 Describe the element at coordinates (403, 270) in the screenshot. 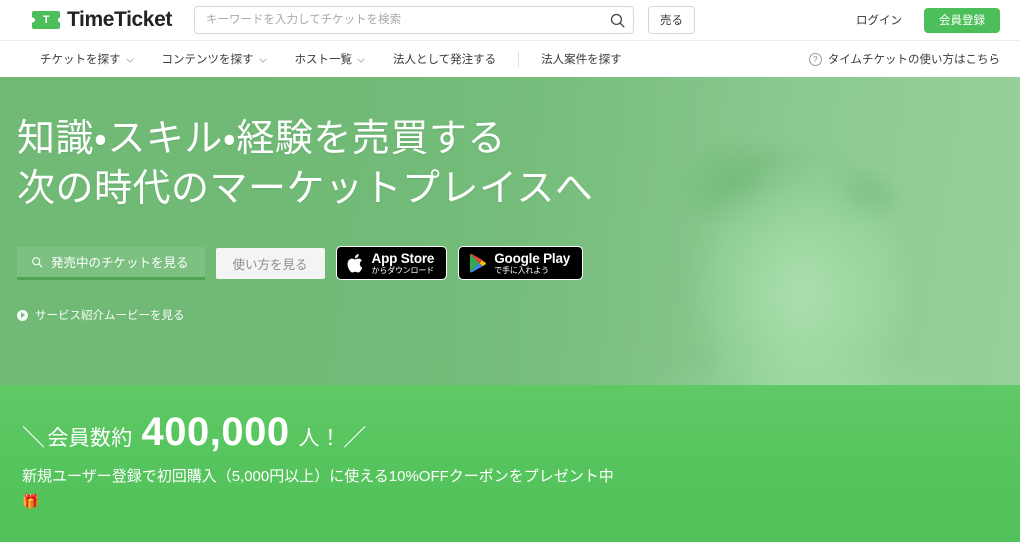

I see `app-store-subtitle: からダウンロード` at that location.